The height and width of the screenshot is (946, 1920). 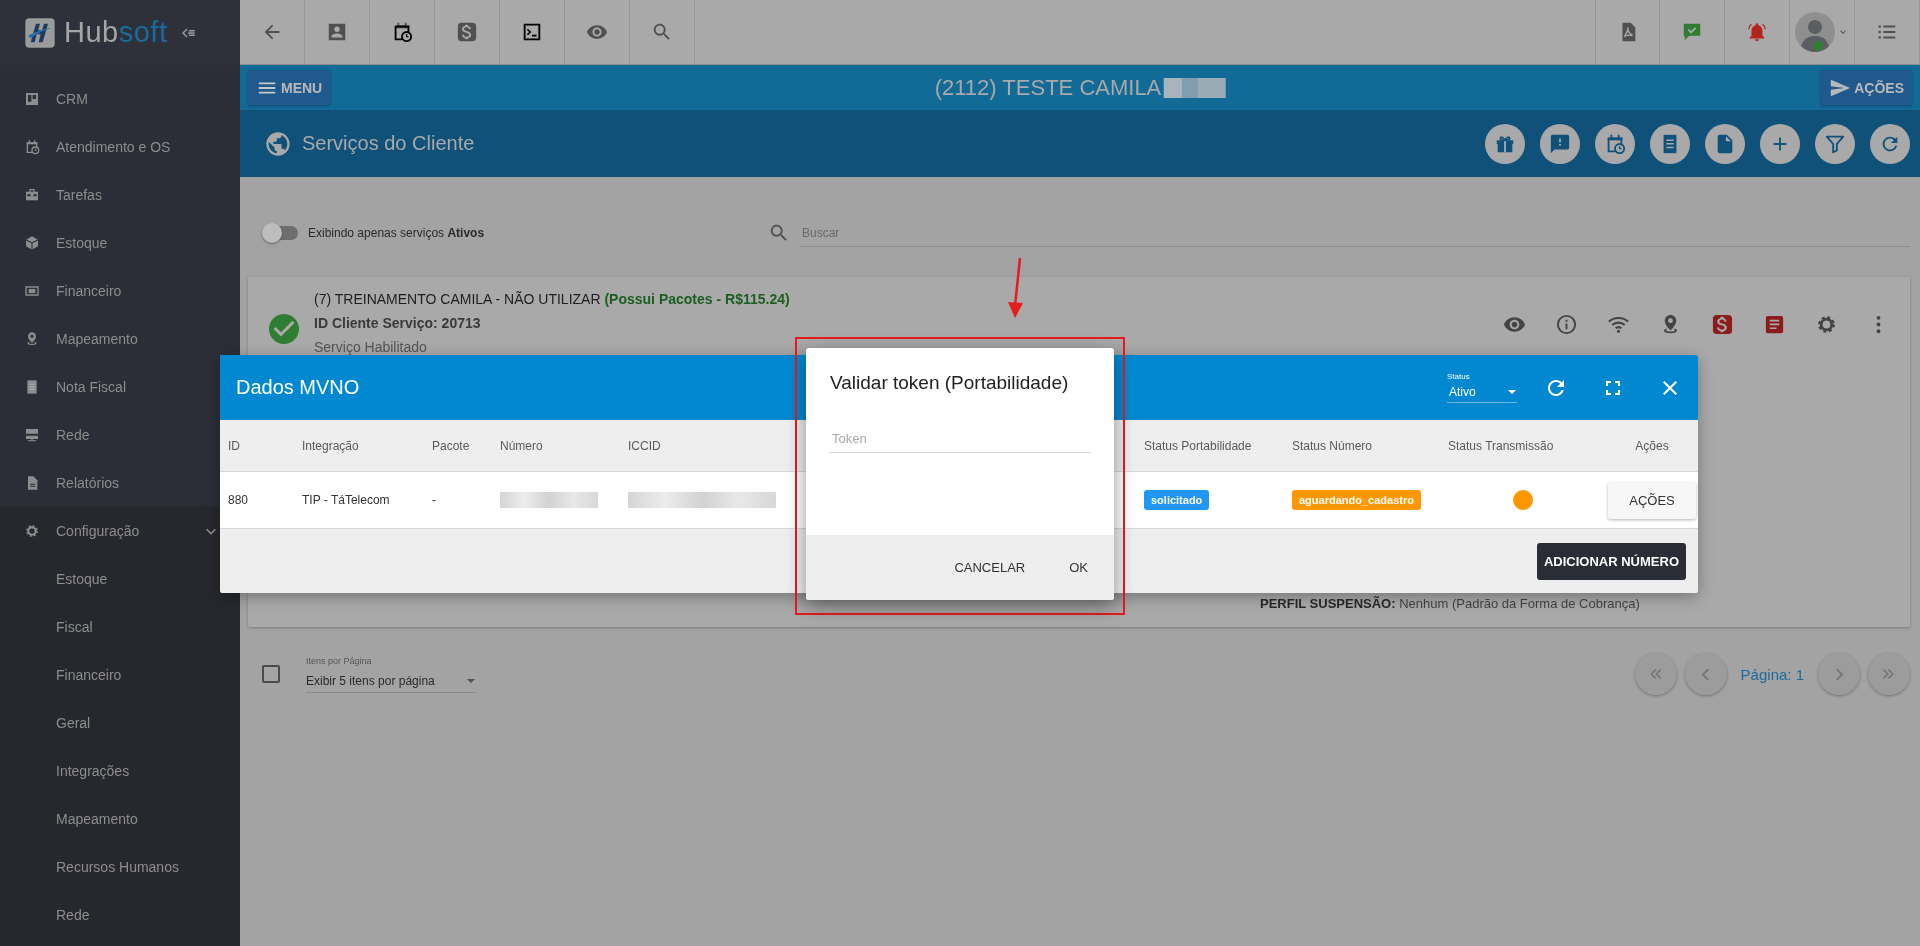 I want to click on briefcase-icon, so click(x=32, y=195).